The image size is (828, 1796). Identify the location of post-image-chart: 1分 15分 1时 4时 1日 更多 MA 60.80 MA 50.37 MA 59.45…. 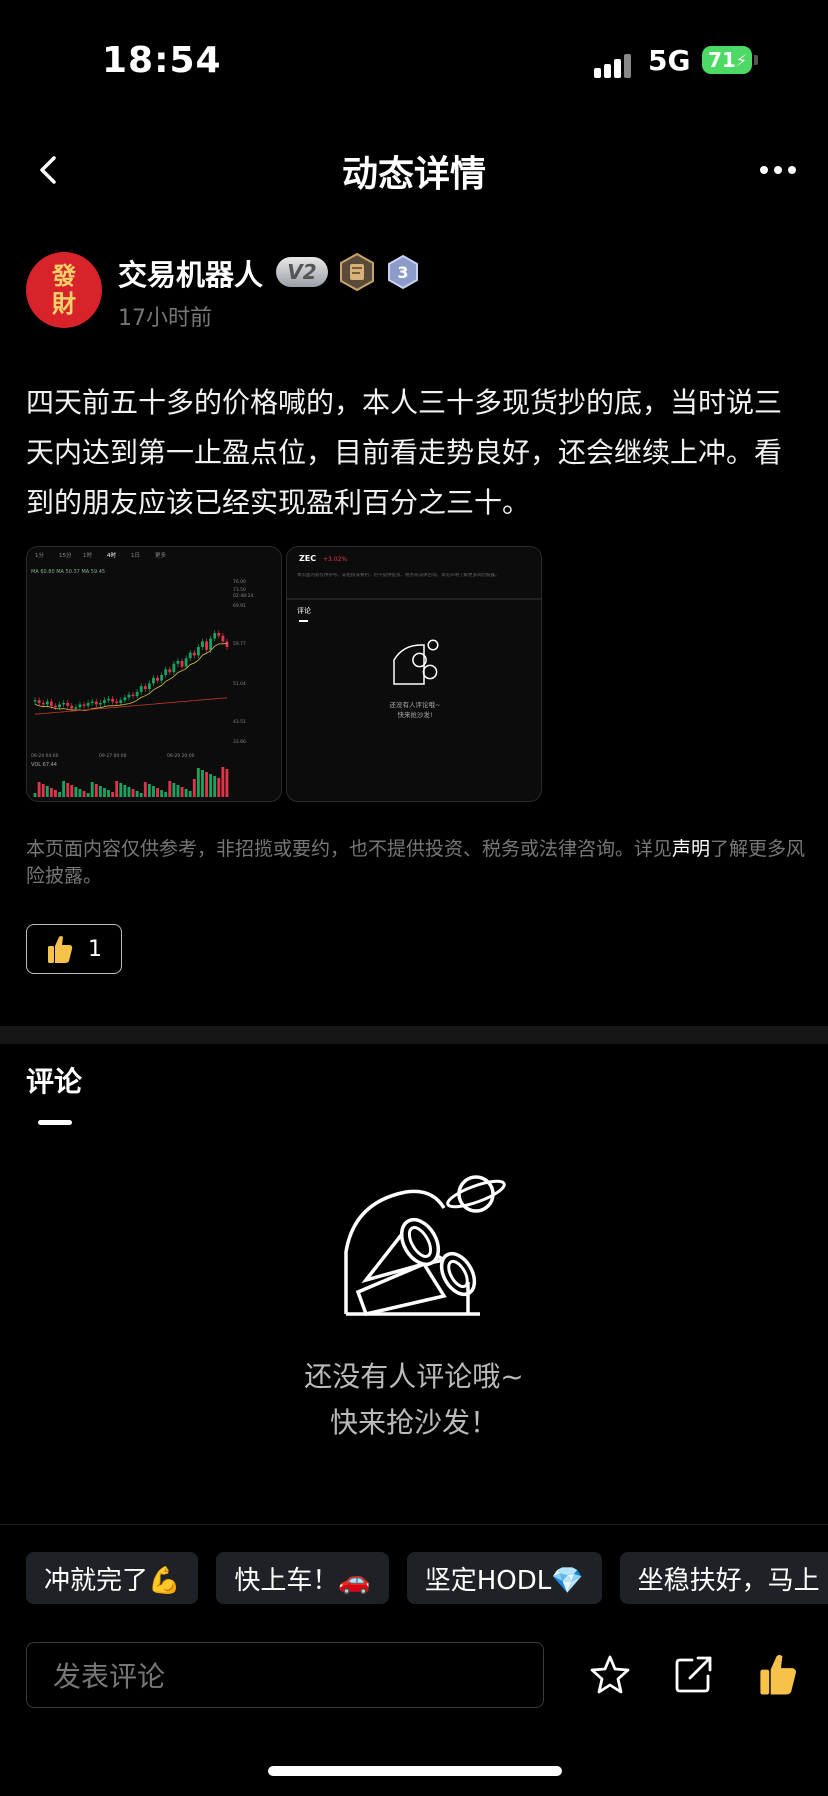
(154, 674).